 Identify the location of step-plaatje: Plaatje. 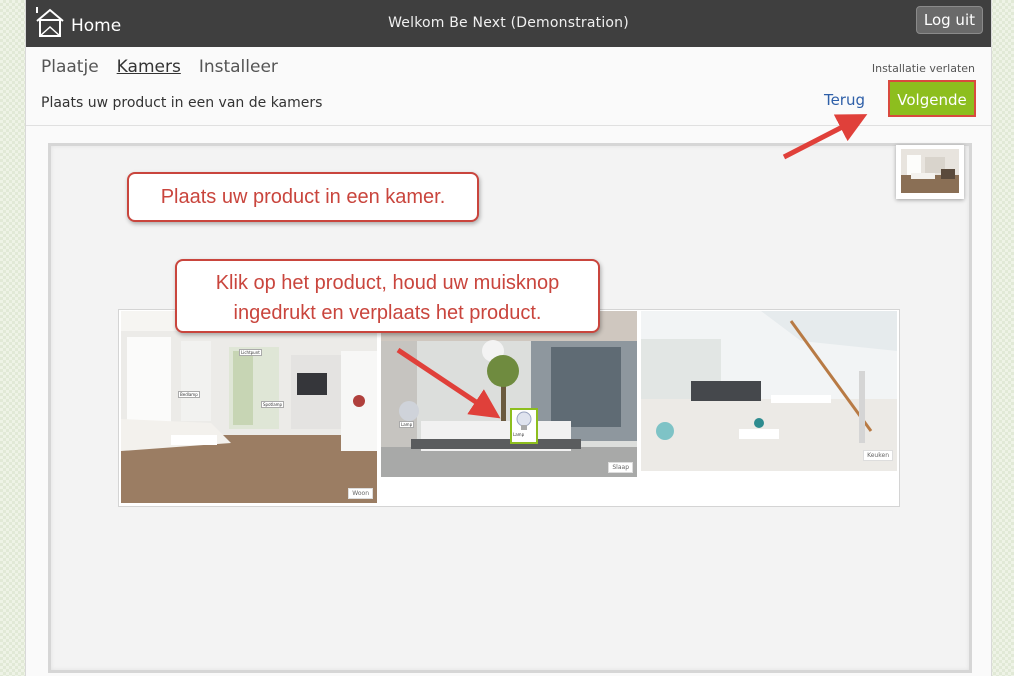
(70, 67).